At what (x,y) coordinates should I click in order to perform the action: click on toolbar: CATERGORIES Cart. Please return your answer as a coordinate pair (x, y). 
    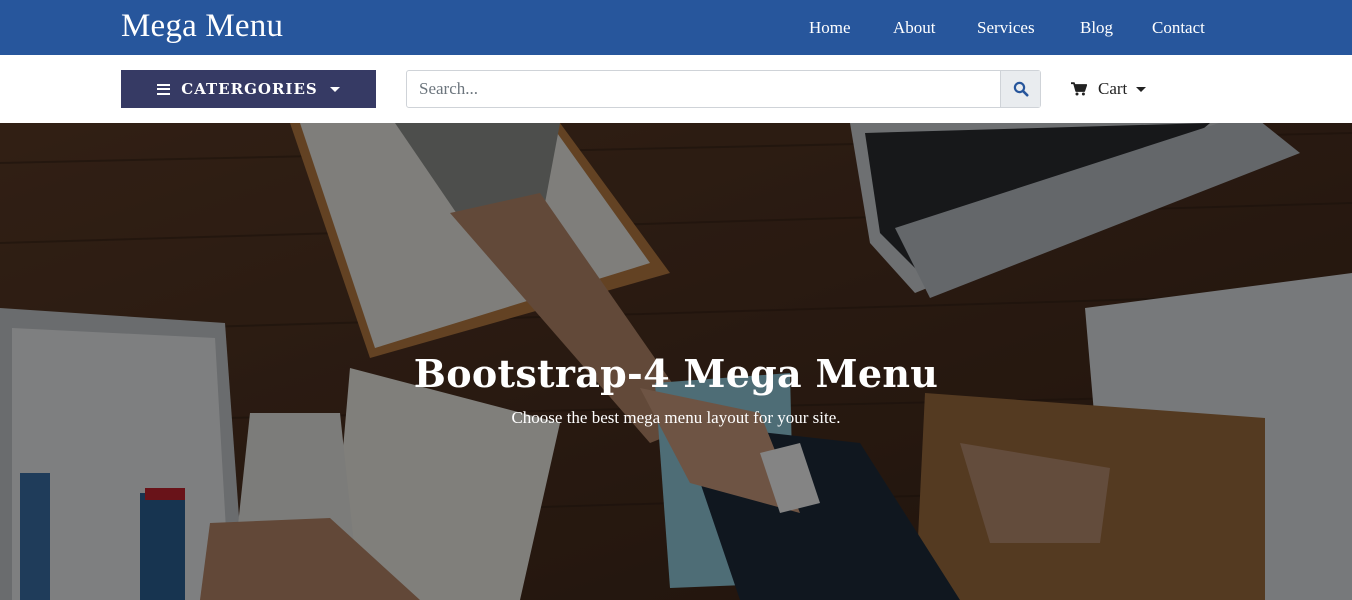
    Looking at the image, I should click on (676, 89).